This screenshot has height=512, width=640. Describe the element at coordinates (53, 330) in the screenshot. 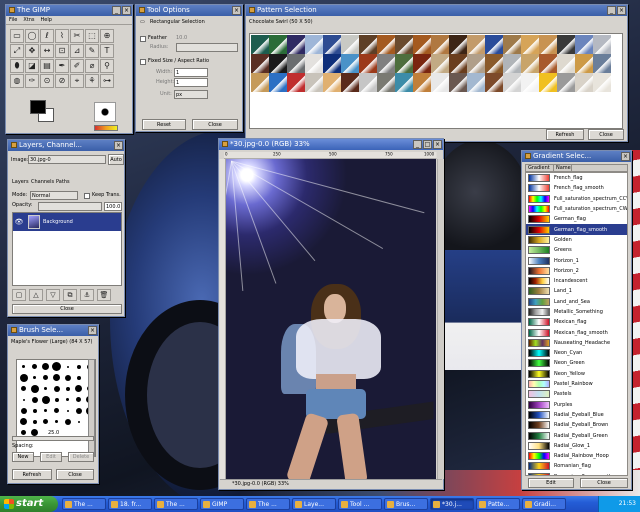

I see `brush-titlebar: Brush Sele... ×` at that location.